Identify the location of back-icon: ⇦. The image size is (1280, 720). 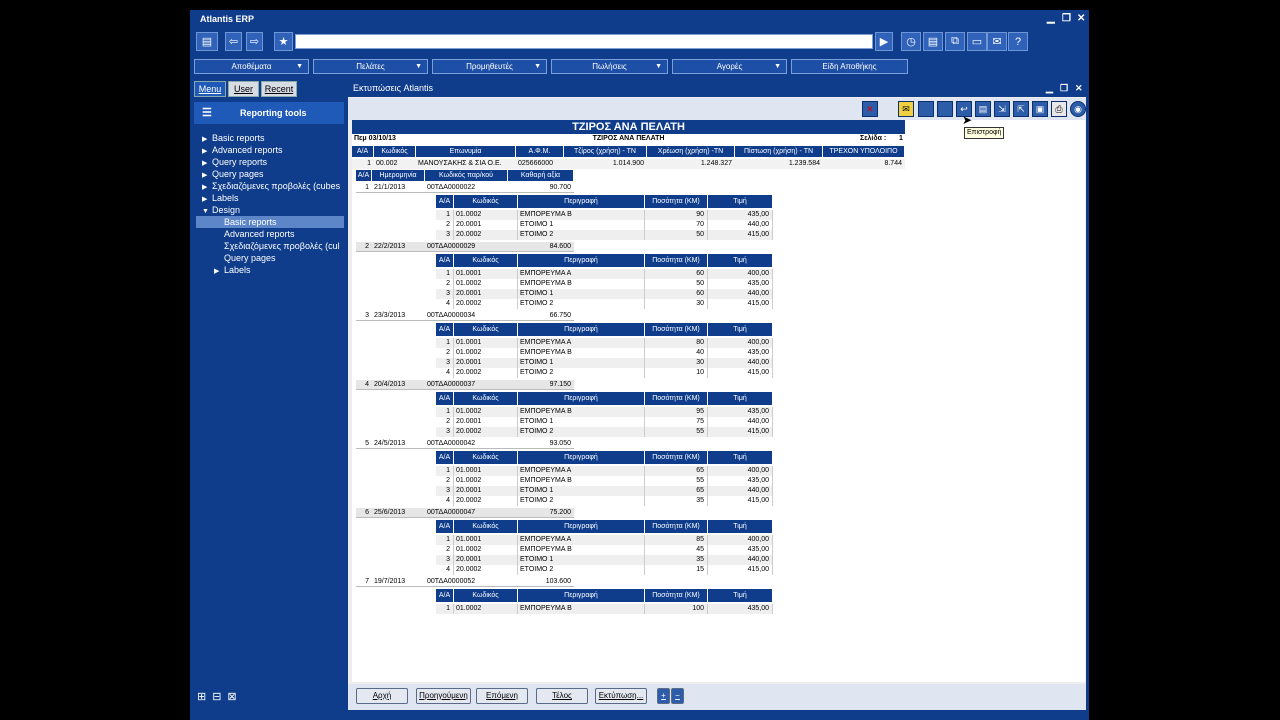
(233, 41).